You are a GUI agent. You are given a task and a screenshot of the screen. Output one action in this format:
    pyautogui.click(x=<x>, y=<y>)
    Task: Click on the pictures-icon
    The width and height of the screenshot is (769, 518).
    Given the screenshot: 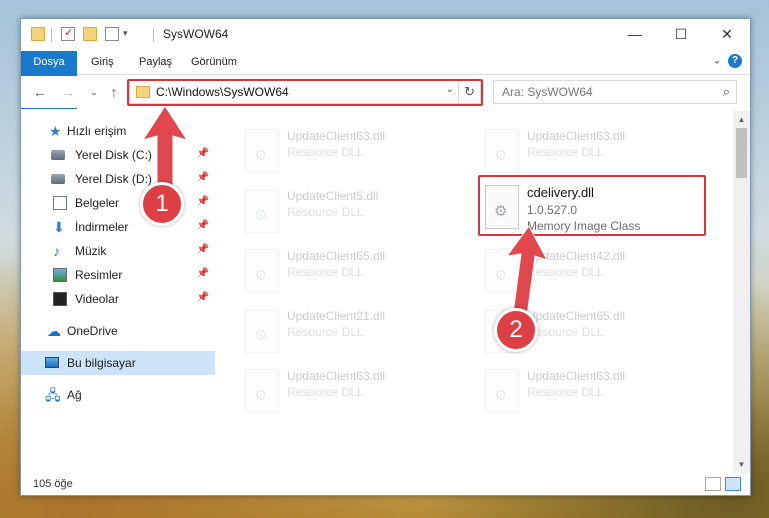 What is the action you would take?
    pyautogui.click(x=60, y=275)
    